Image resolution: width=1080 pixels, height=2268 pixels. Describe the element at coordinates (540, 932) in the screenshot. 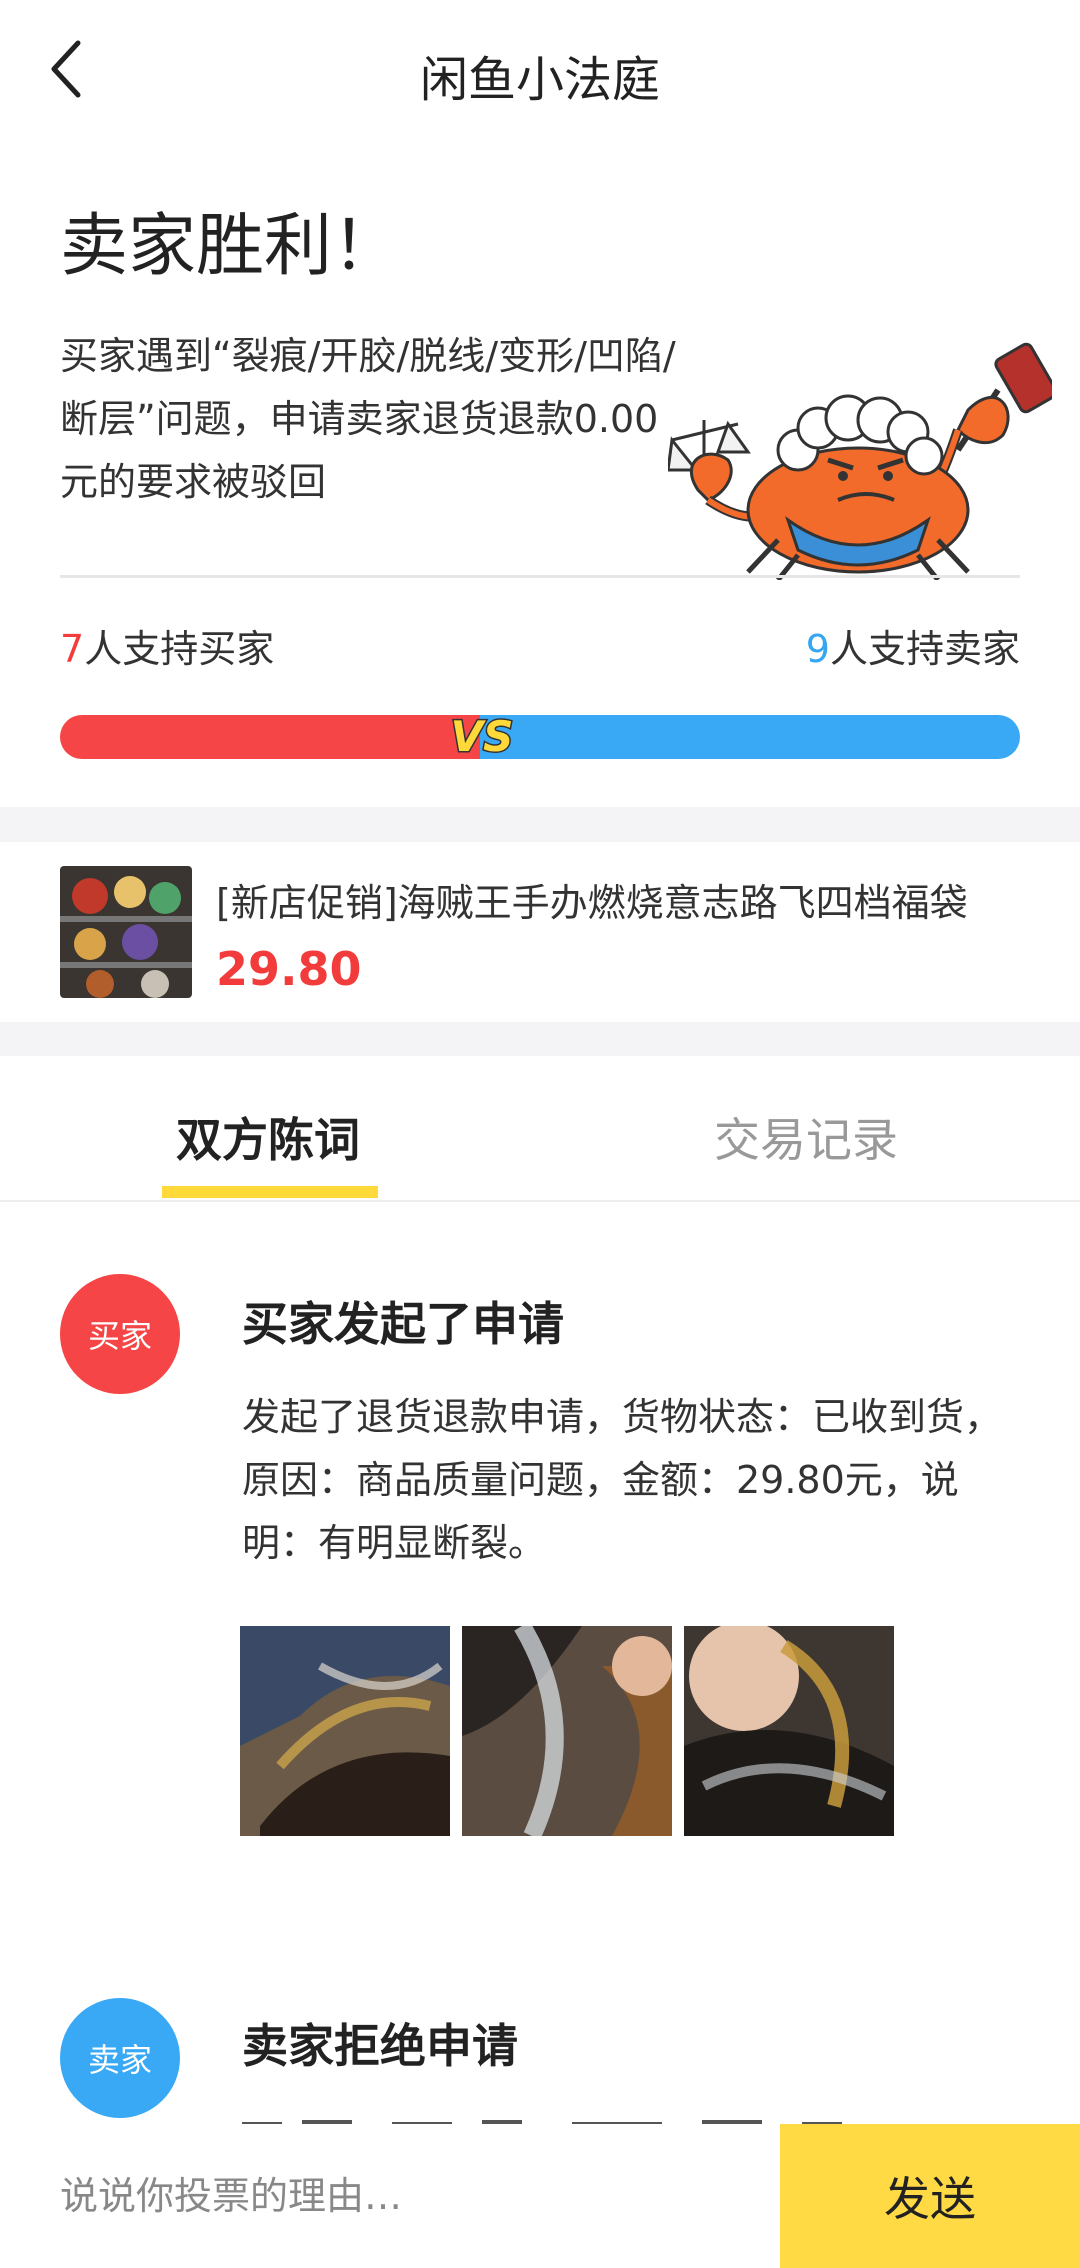

I see `product-card: [新店促销]海贼王手办燃烧意志路飞四档福袋 29.80` at that location.